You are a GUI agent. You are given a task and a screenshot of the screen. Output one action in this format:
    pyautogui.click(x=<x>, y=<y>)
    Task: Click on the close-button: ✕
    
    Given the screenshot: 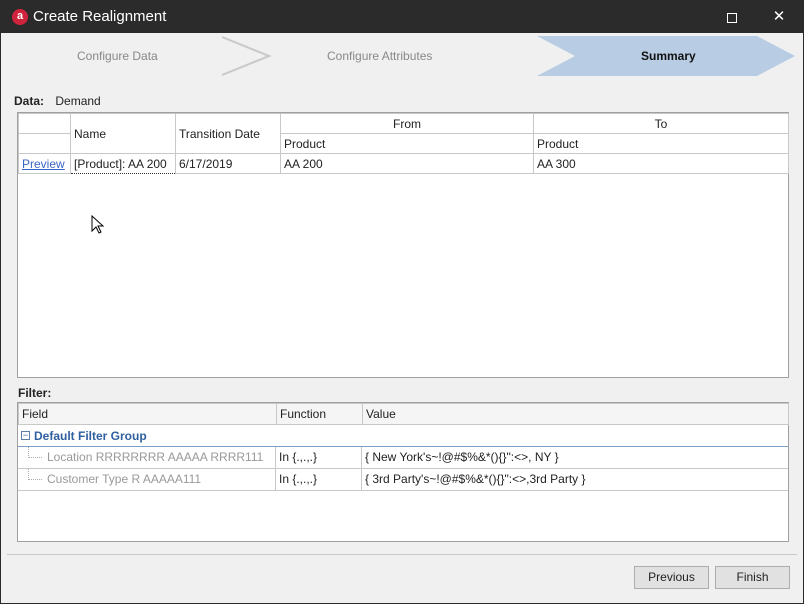 What is the action you would take?
    pyautogui.click(x=779, y=17)
    